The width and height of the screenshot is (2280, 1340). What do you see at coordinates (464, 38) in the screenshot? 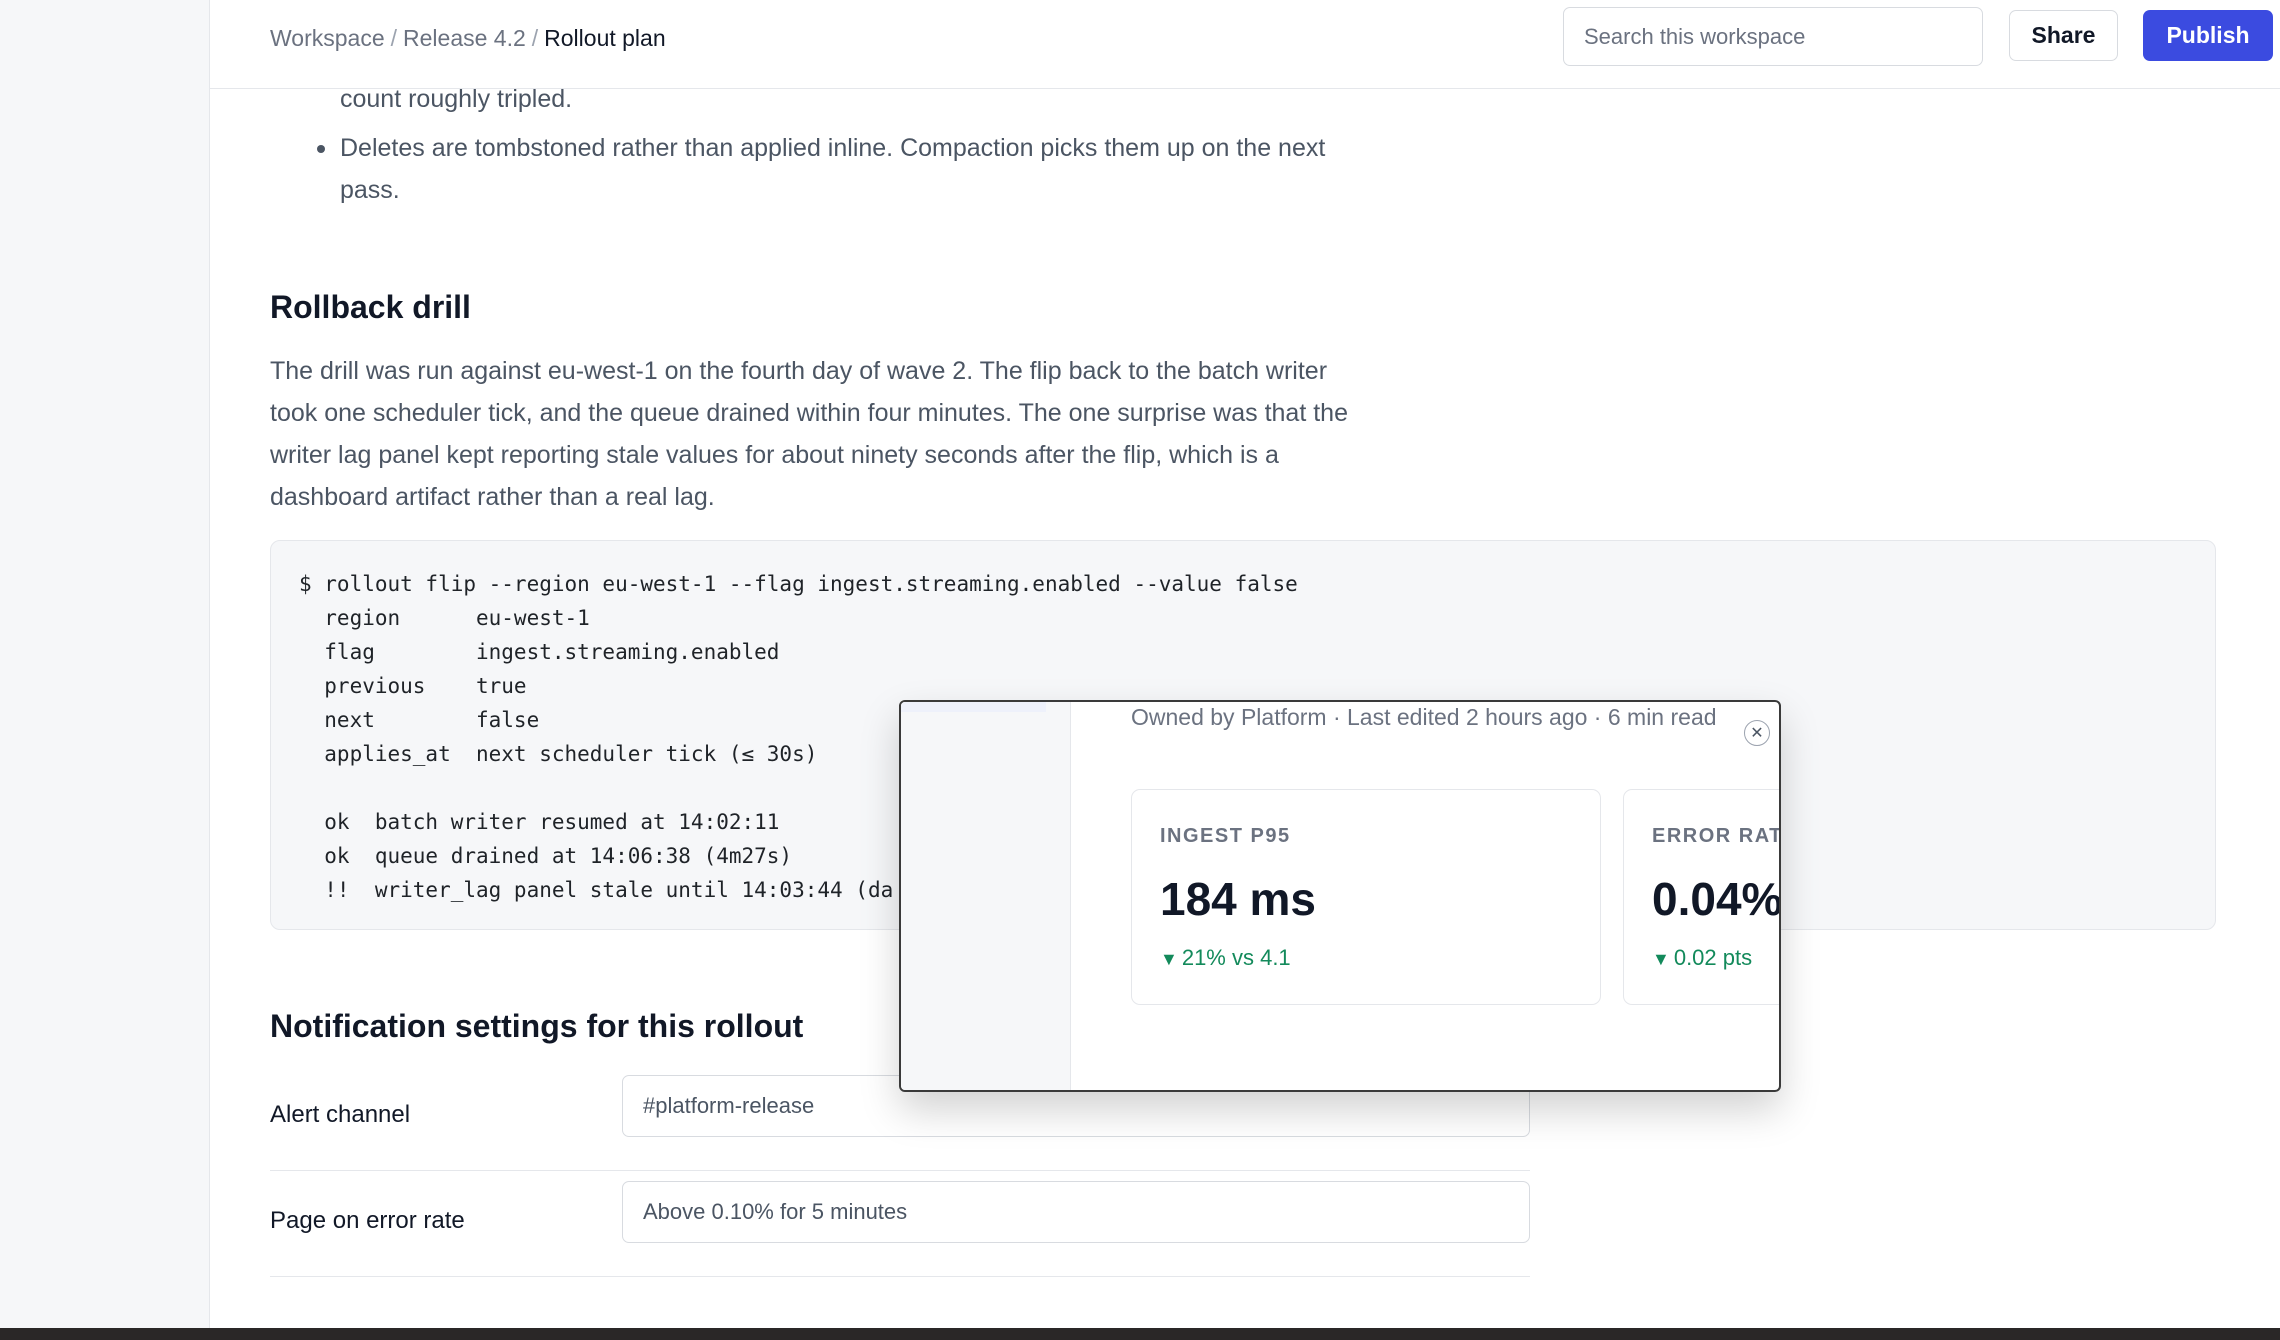
I see `breadcrumb-release: Release 4.2` at bounding box center [464, 38].